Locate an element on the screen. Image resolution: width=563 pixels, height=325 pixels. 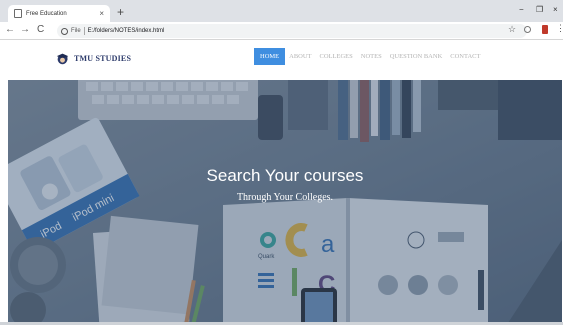
address-bar: File E:/folders/NOTES/index.html is located at coordinates (292, 31).